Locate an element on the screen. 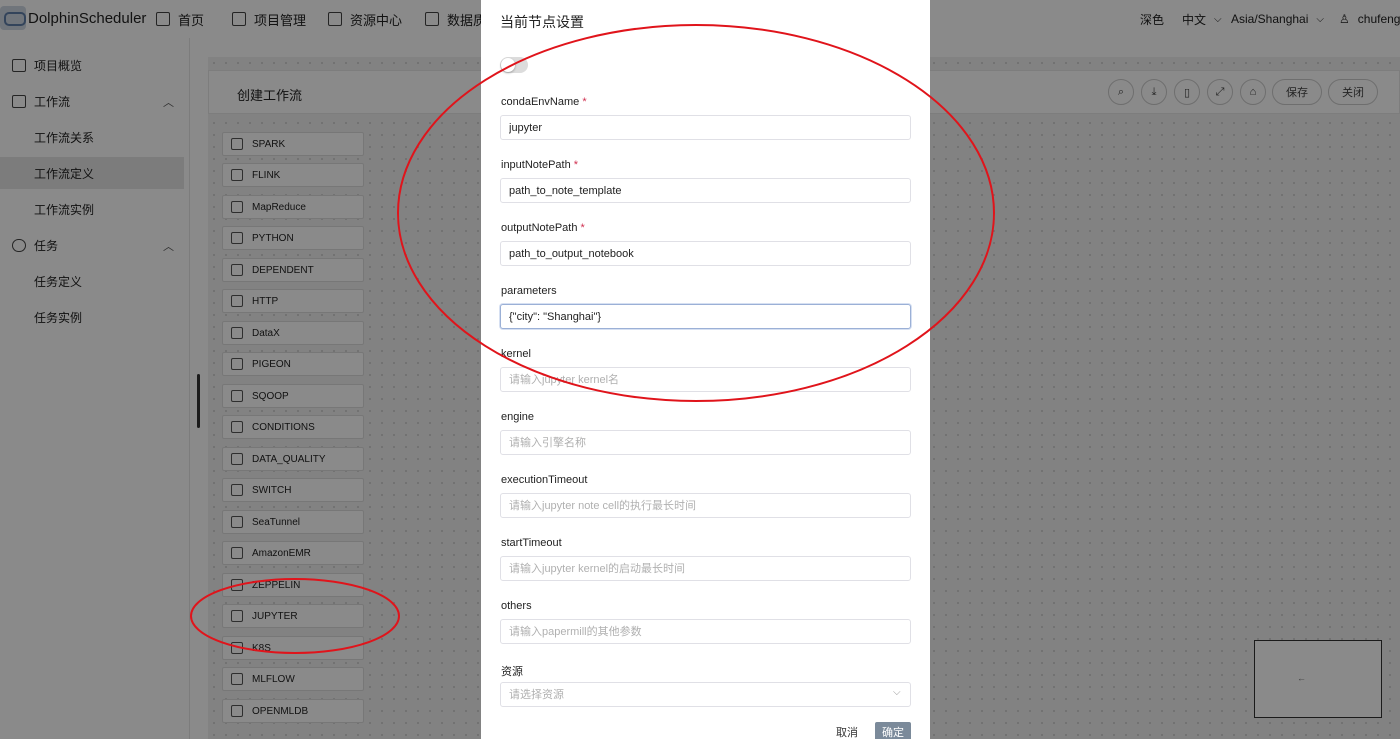 This screenshot has height=739, width=1400. run-flag-switch is located at coordinates (514, 65).